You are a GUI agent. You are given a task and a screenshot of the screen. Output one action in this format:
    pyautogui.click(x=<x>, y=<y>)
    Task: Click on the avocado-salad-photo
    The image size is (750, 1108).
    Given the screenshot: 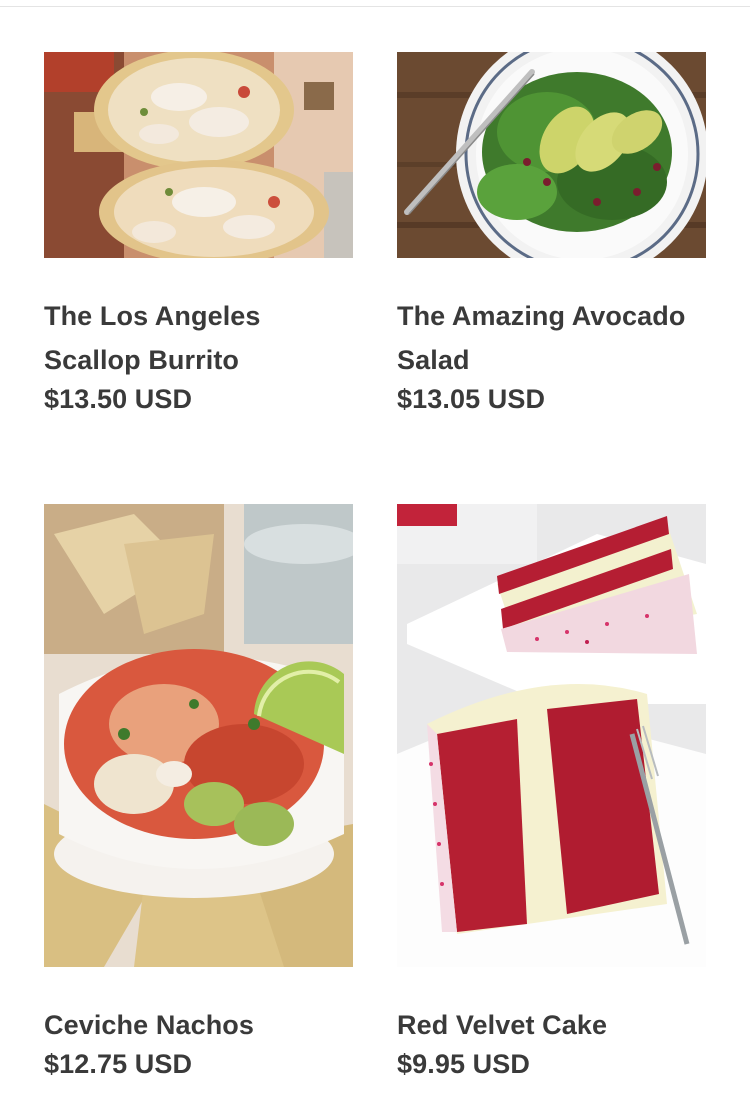 What is the action you would take?
    pyautogui.click(x=551, y=155)
    